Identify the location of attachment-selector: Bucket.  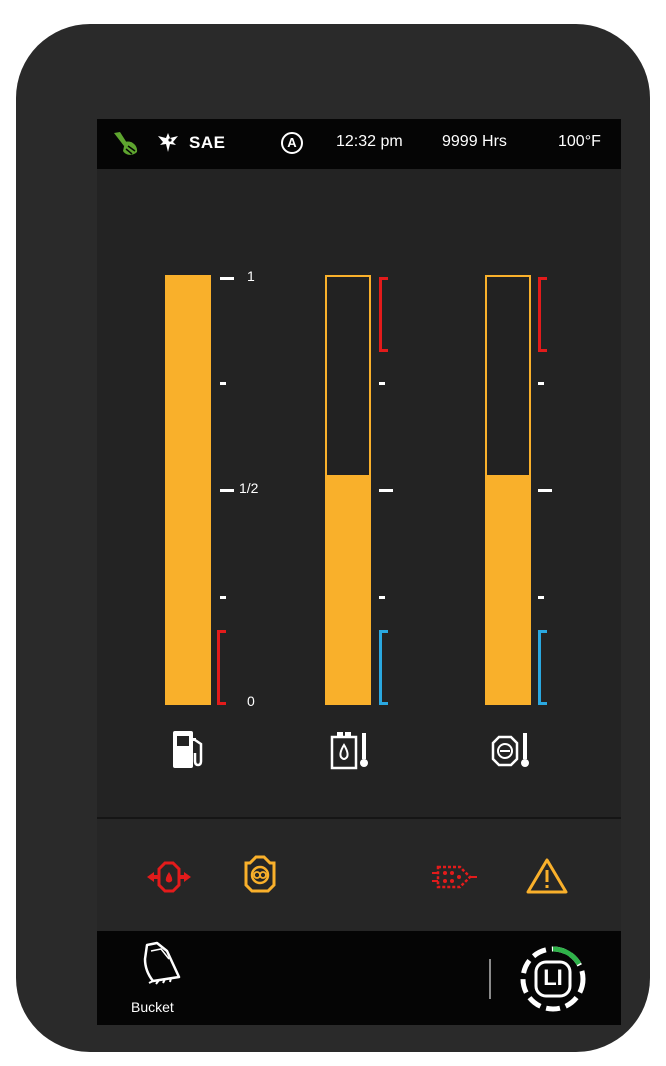
(161, 979).